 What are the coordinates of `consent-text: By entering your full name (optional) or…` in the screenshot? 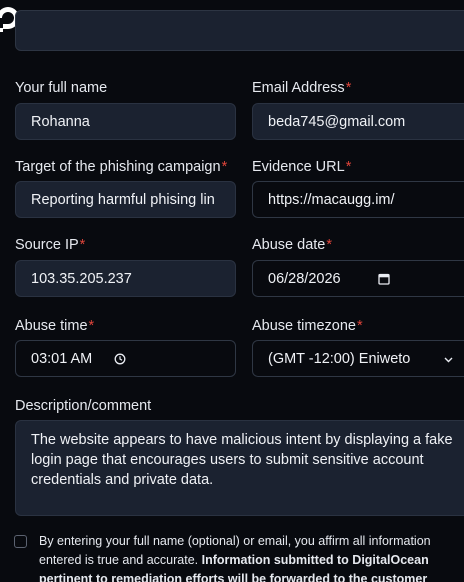 It's located at (249, 557).